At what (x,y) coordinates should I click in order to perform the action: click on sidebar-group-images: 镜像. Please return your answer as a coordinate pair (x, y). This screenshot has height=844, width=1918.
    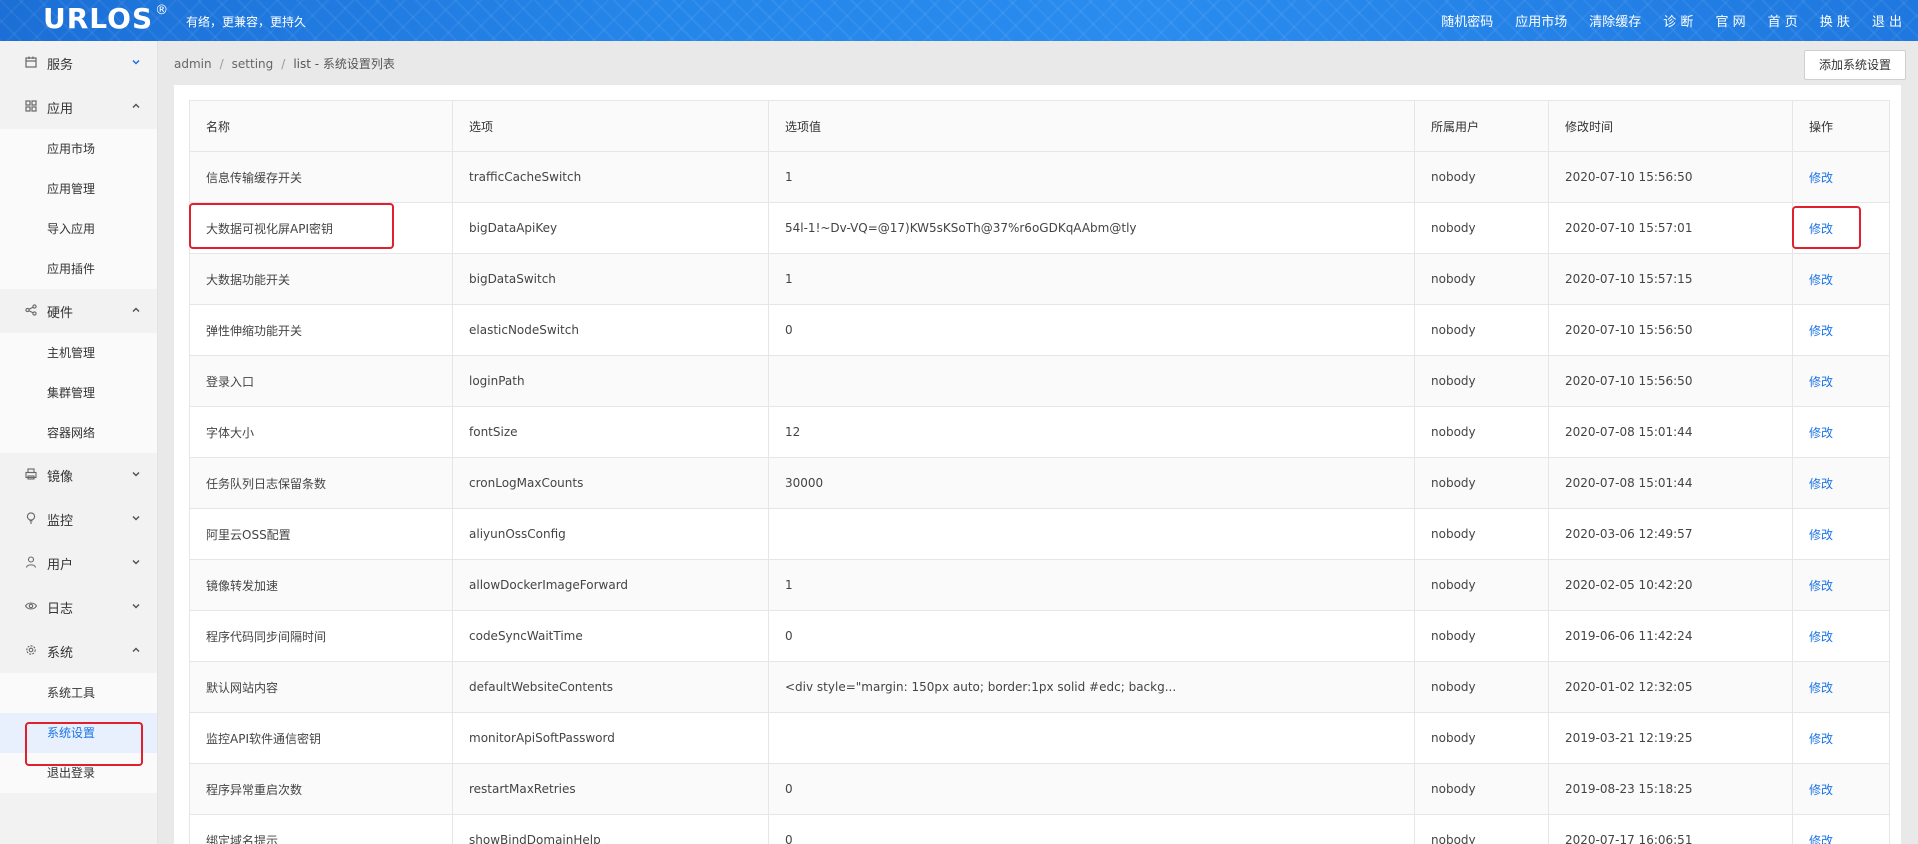
    Looking at the image, I should click on (78, 475).